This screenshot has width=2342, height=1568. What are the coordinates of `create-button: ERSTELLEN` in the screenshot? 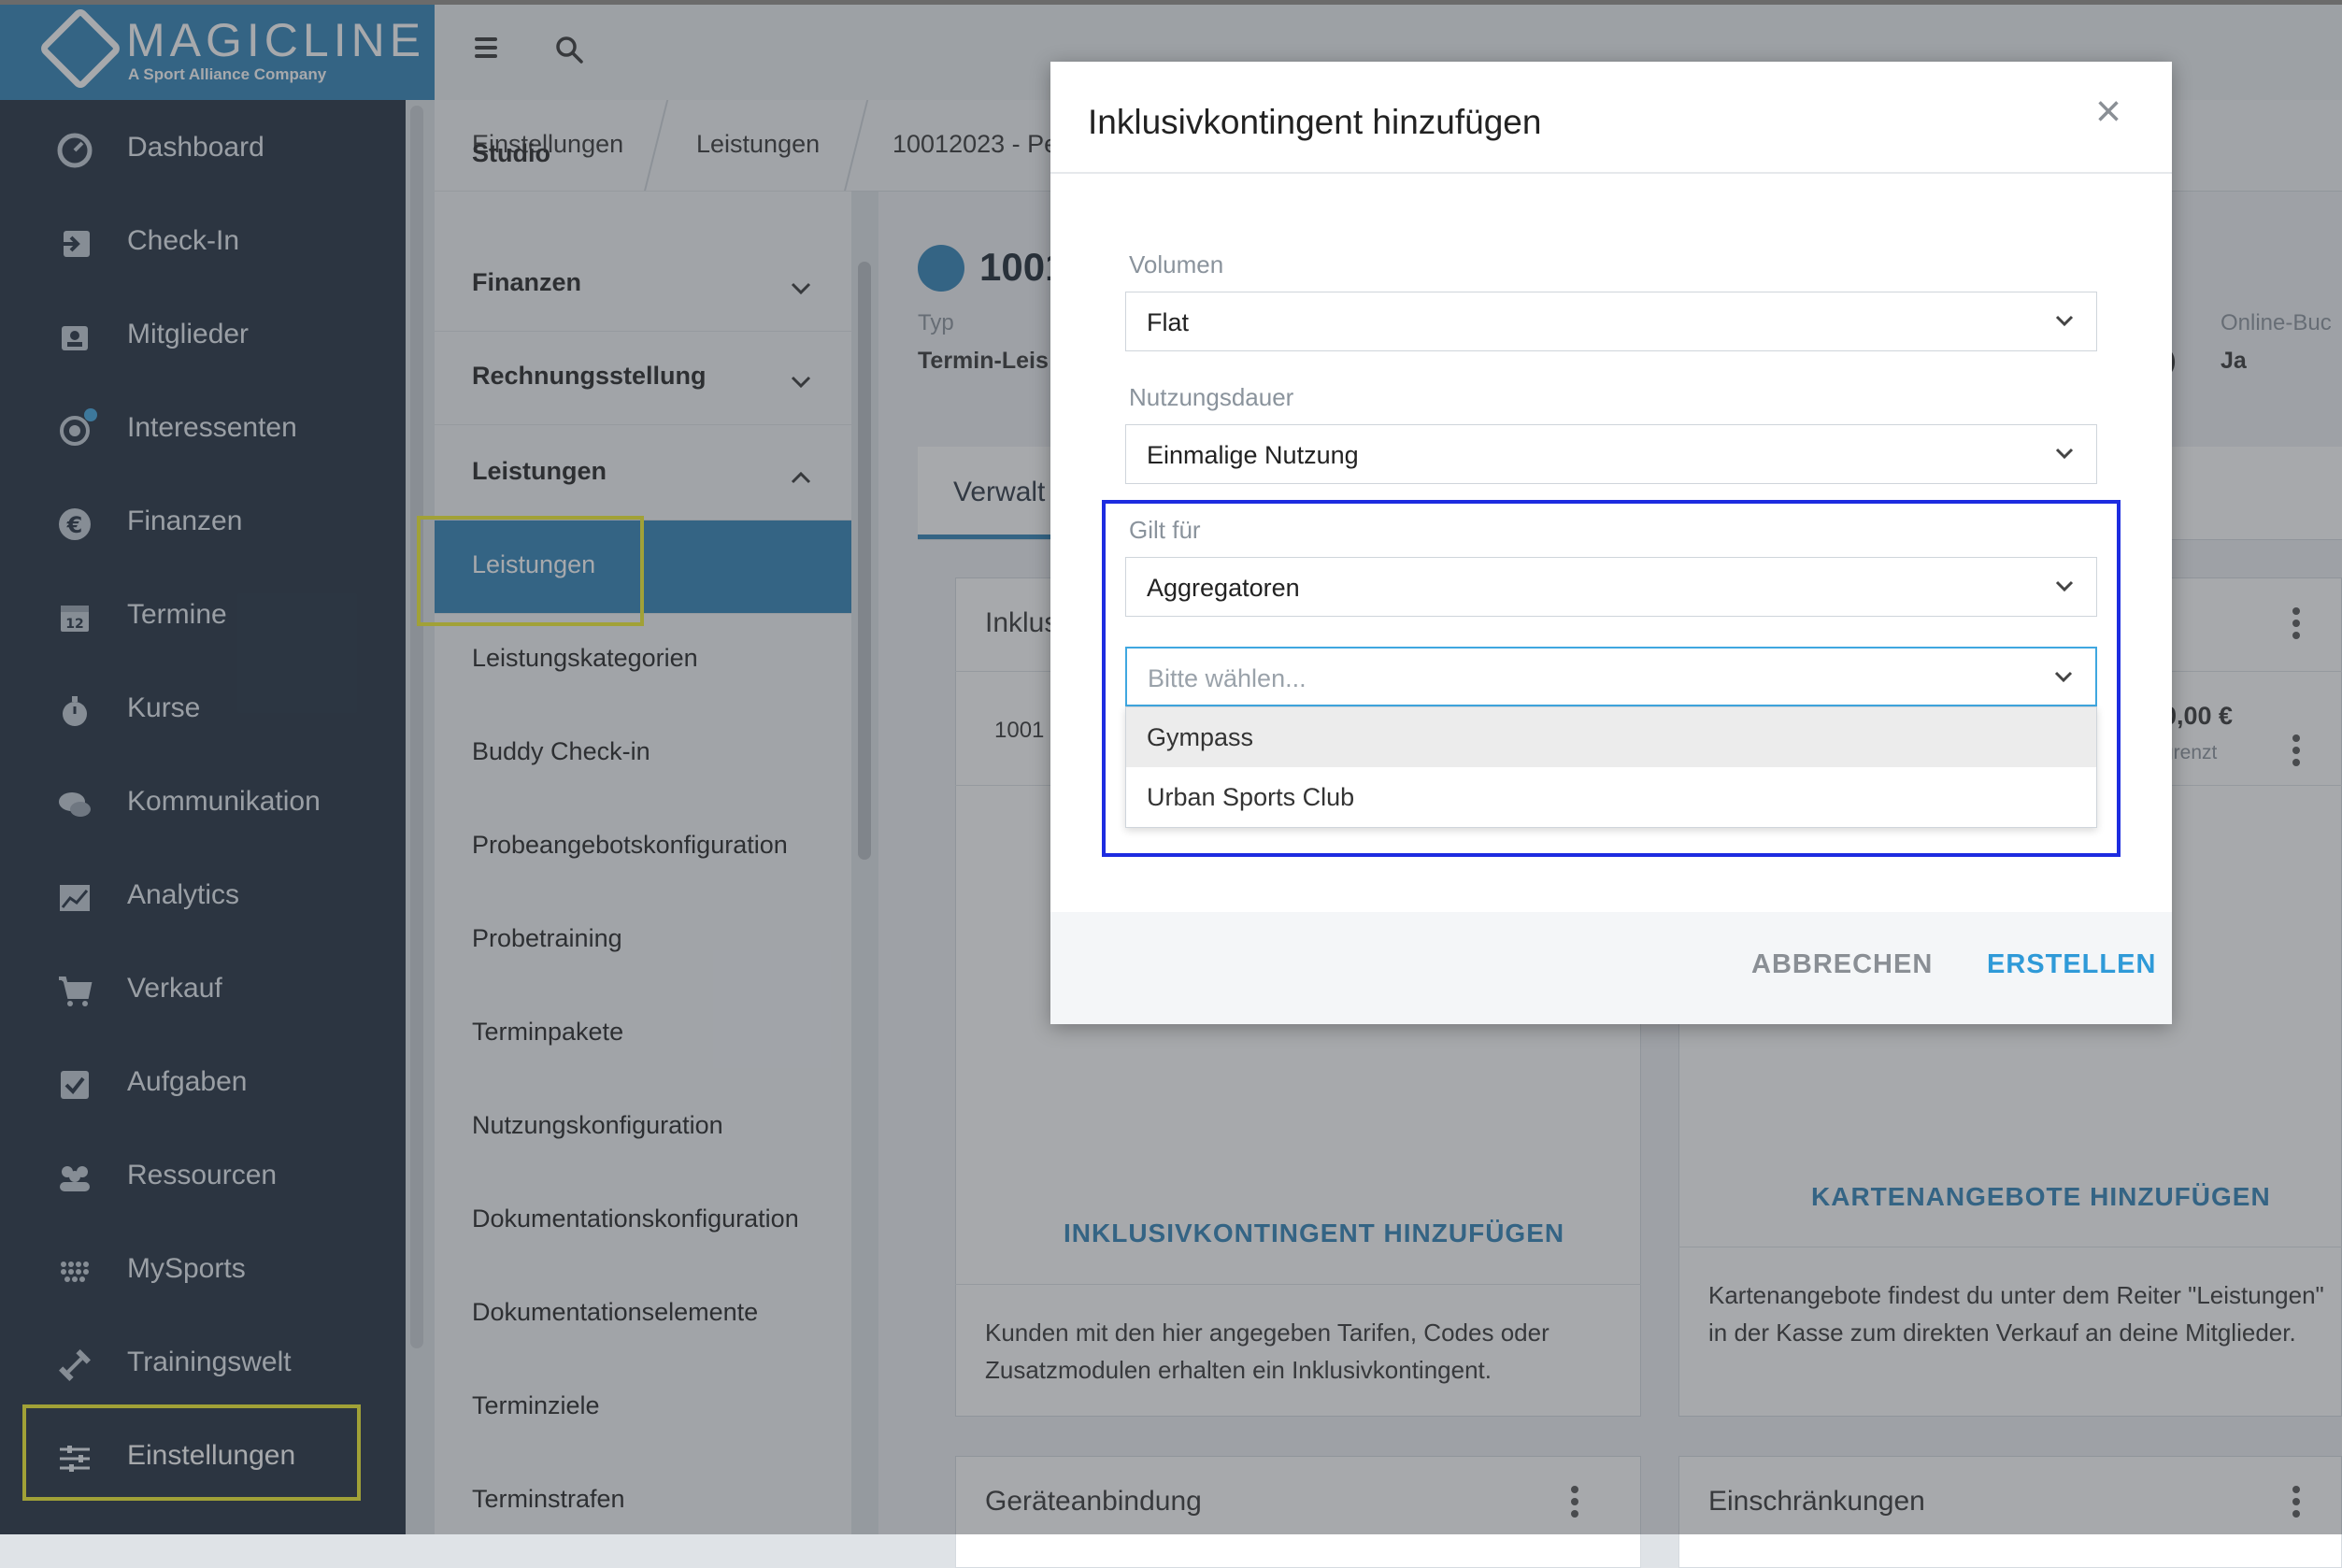 It's located at (2071, 965).